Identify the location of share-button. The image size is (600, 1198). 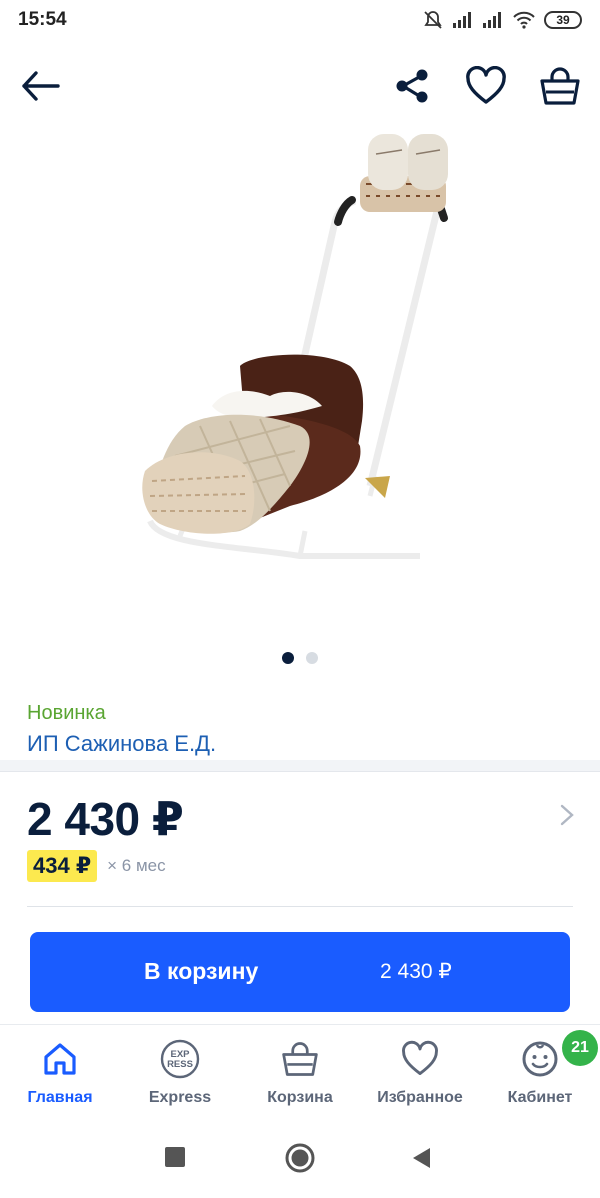
(412, 86).